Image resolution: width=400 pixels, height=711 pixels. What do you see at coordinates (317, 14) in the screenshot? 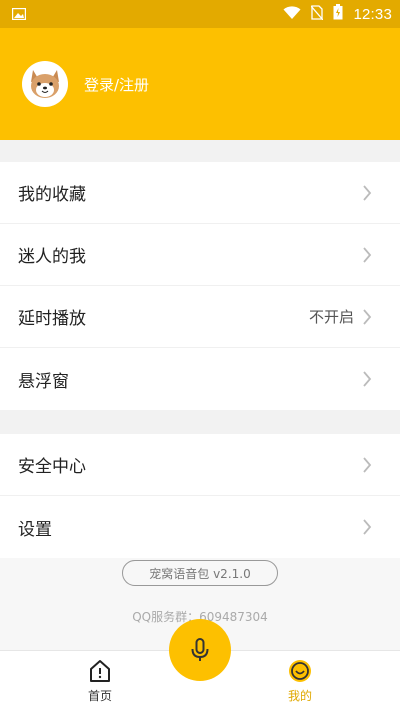
I see `no-sim-icon` at bounding box center [317, 14].